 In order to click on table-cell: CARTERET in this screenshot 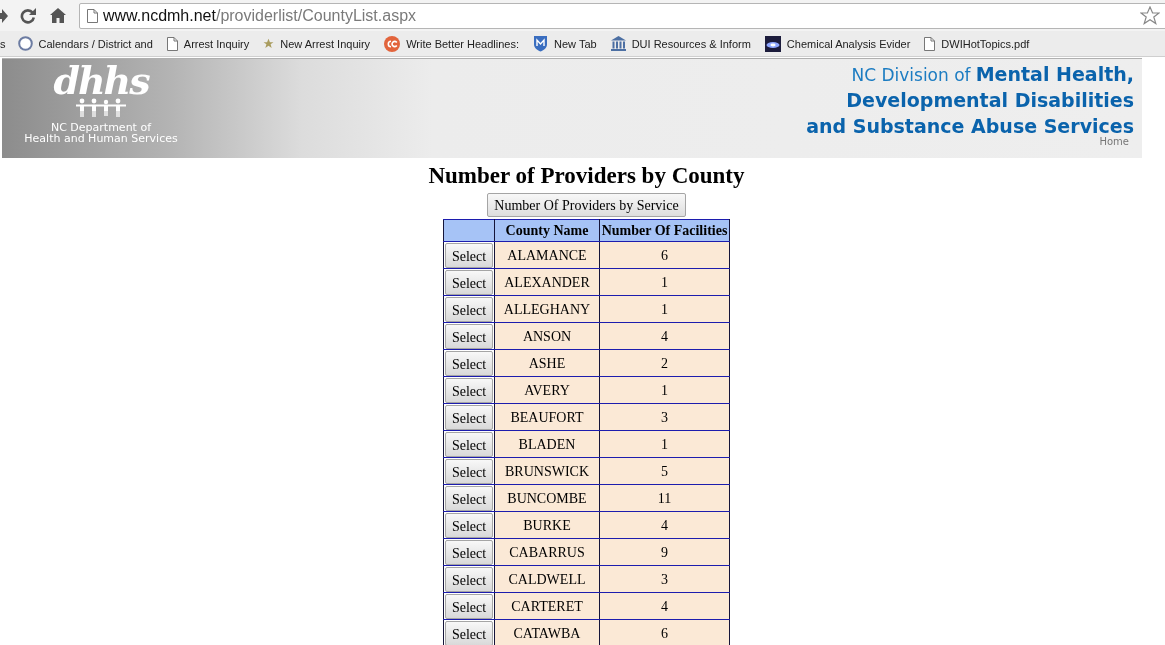, I will do `click(547, 606)`.